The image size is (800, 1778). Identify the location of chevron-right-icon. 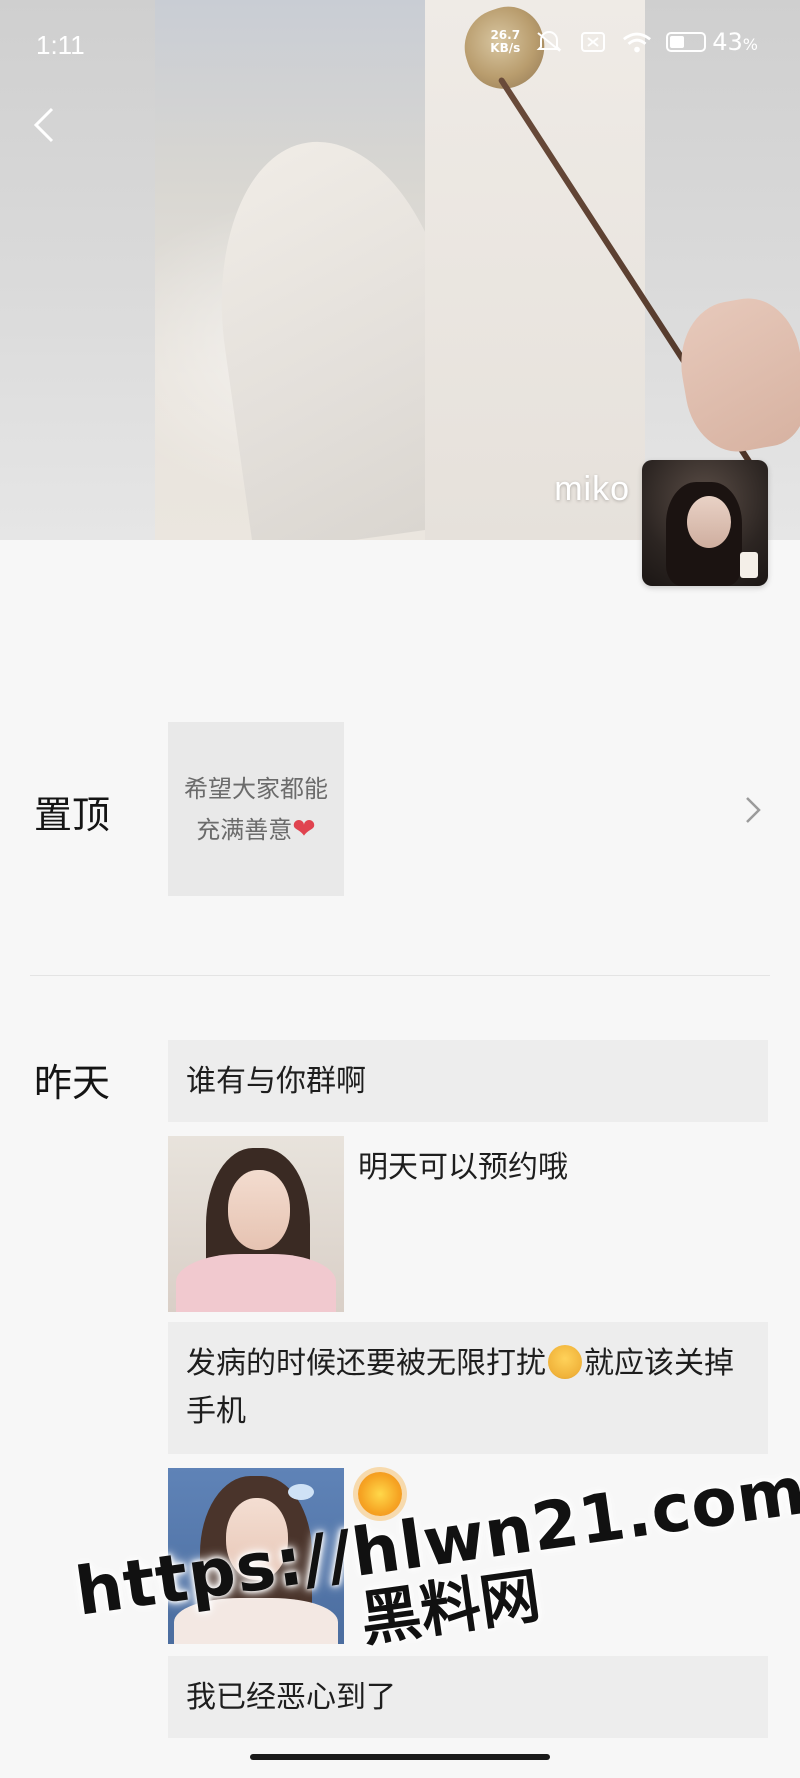
(753, 810).